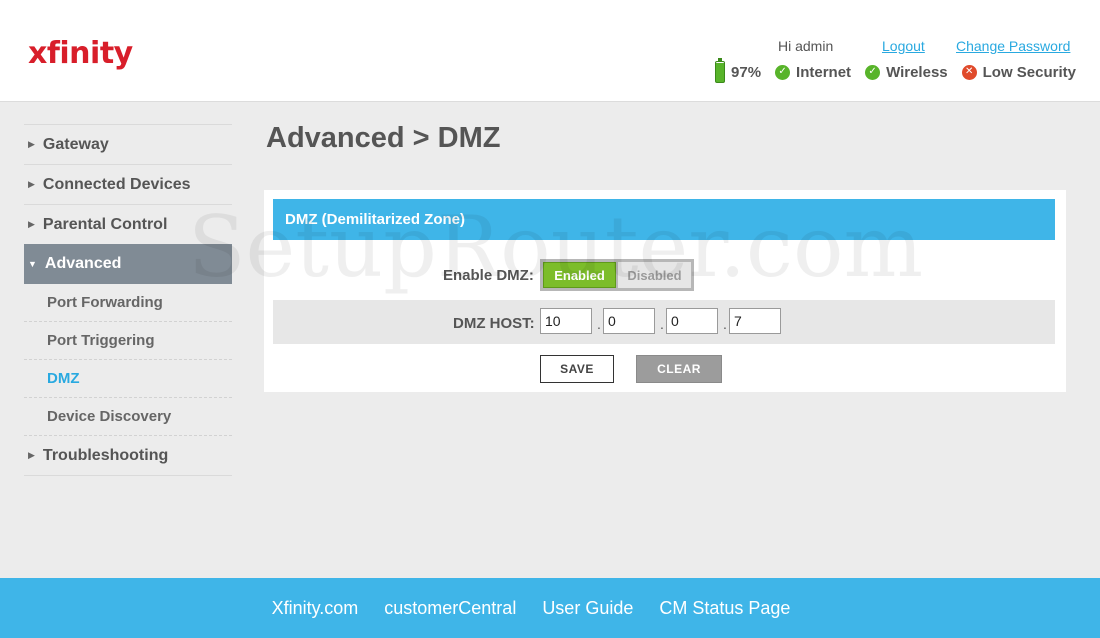 The image size is (1100, 638). I want to click on panel-header: DMZ (Demilitarized Zone), so click(664, 219).